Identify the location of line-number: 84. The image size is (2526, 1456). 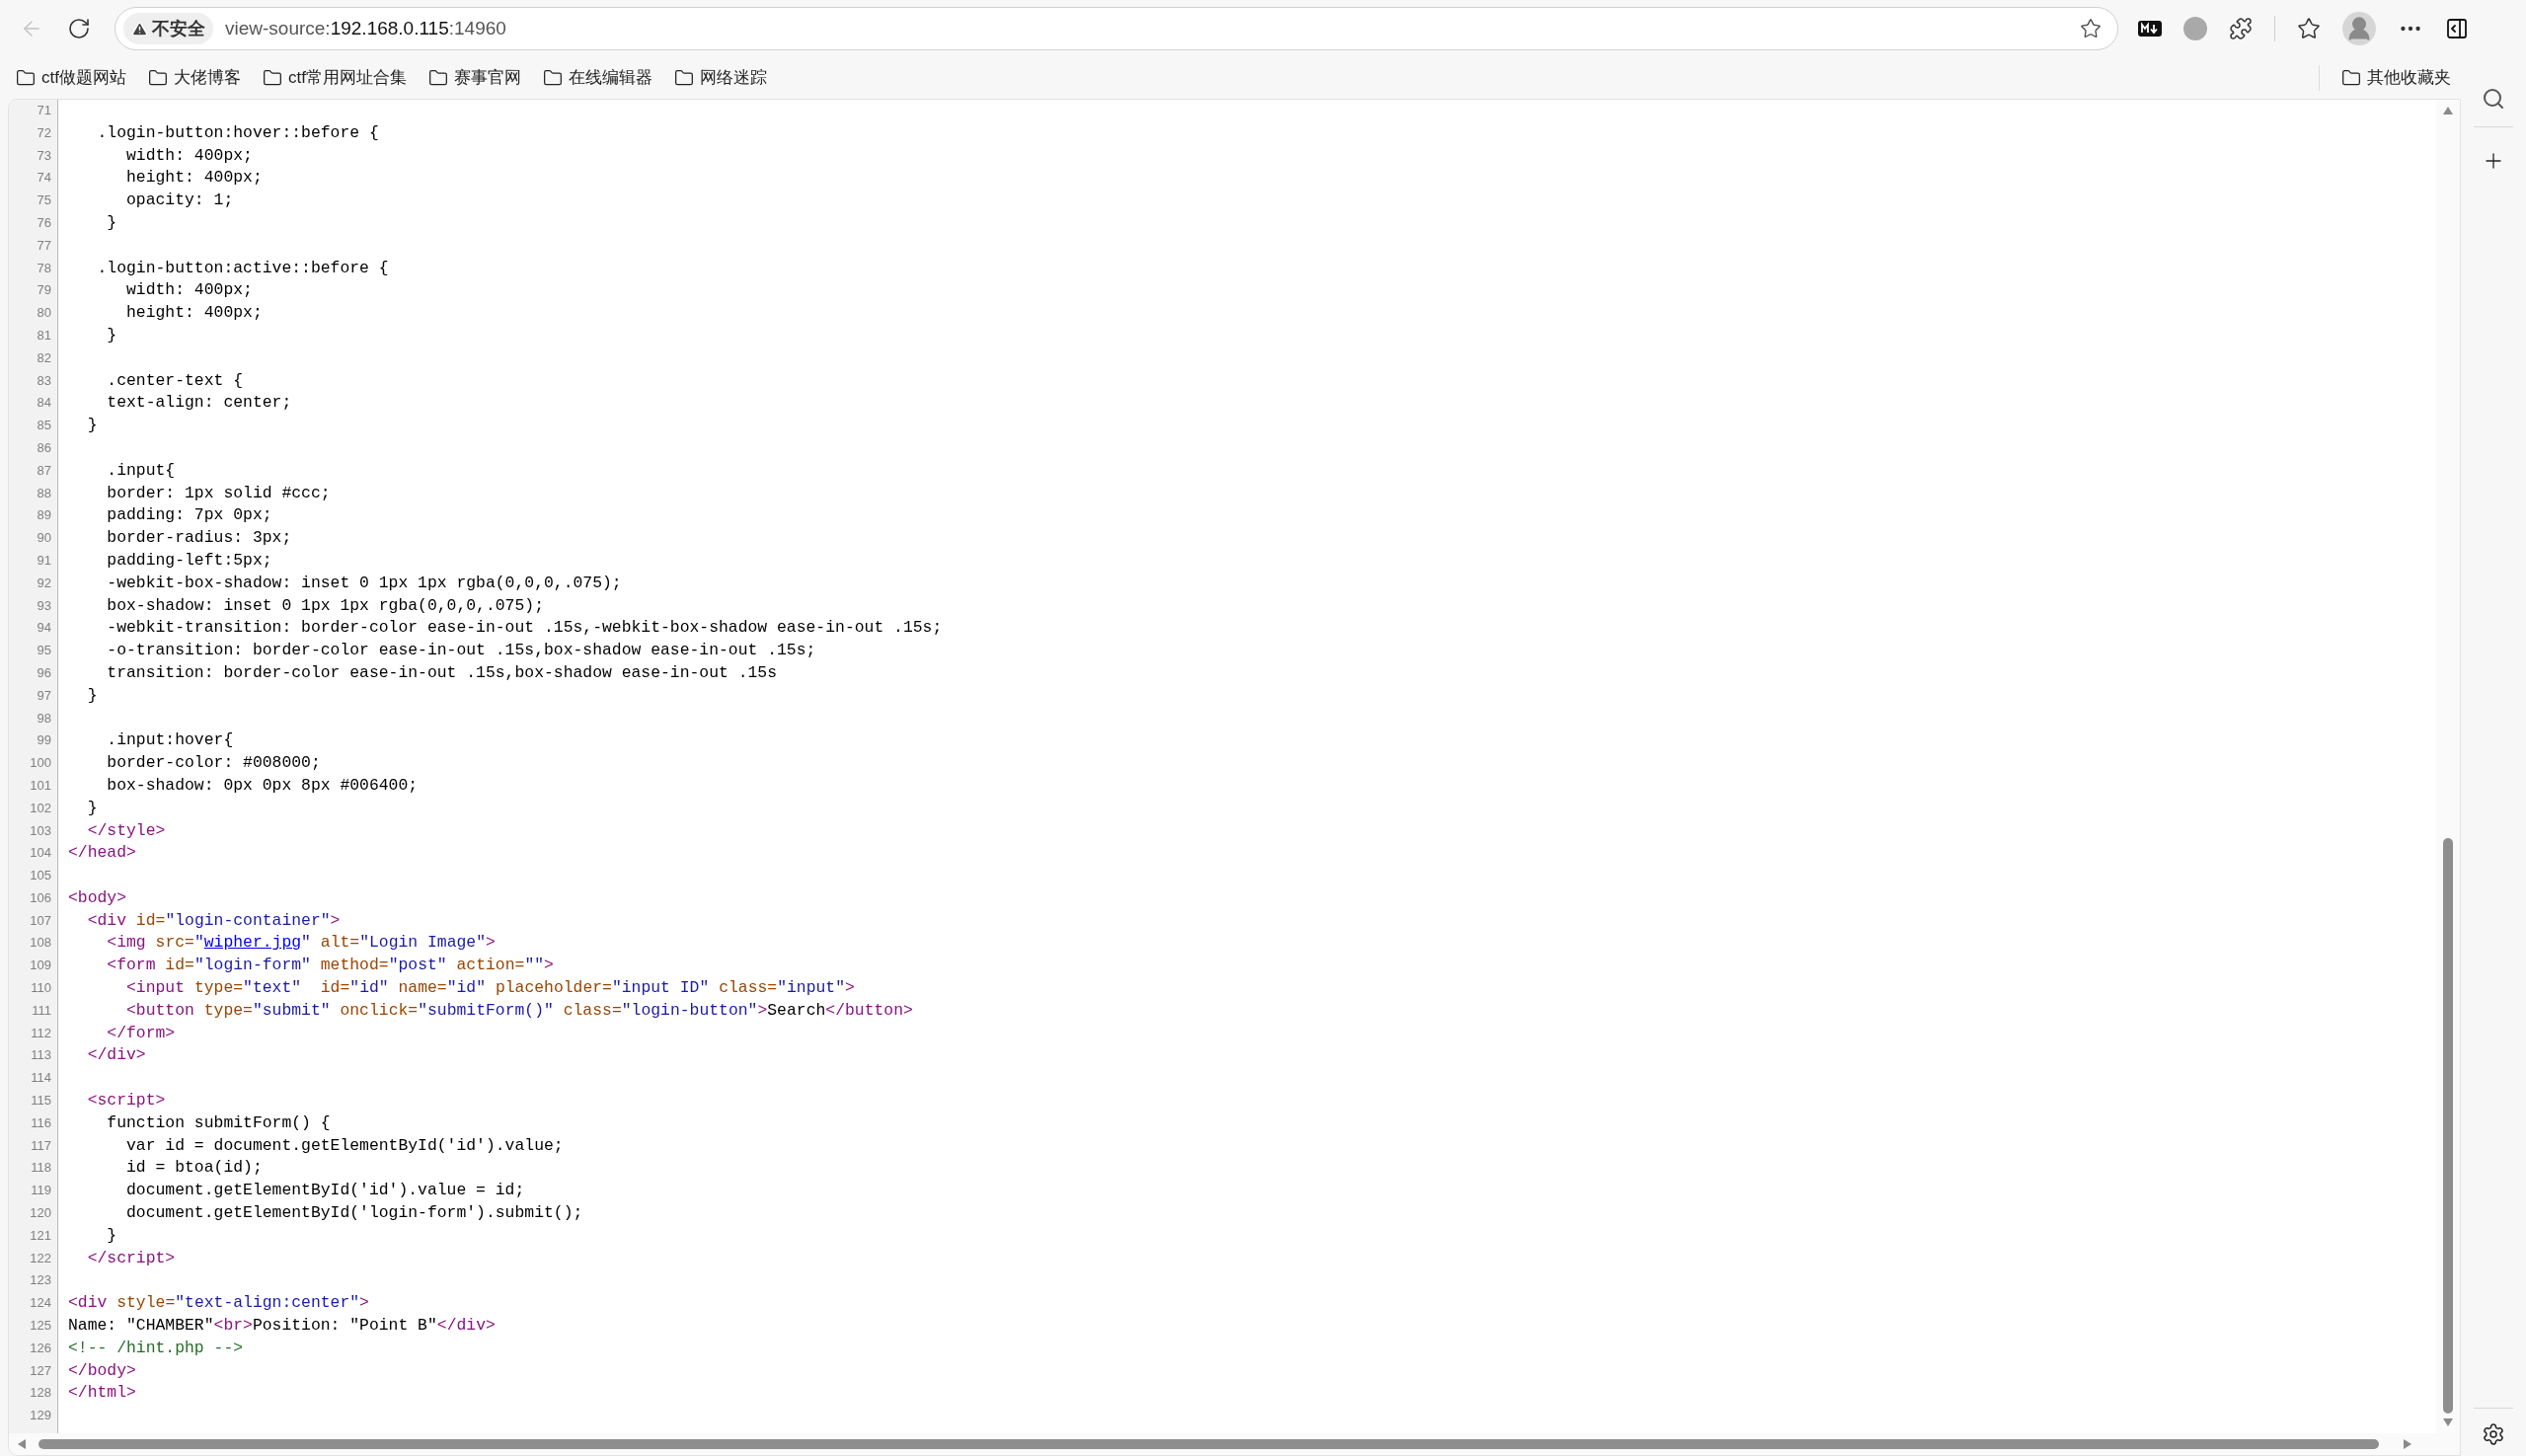
(44, 403).